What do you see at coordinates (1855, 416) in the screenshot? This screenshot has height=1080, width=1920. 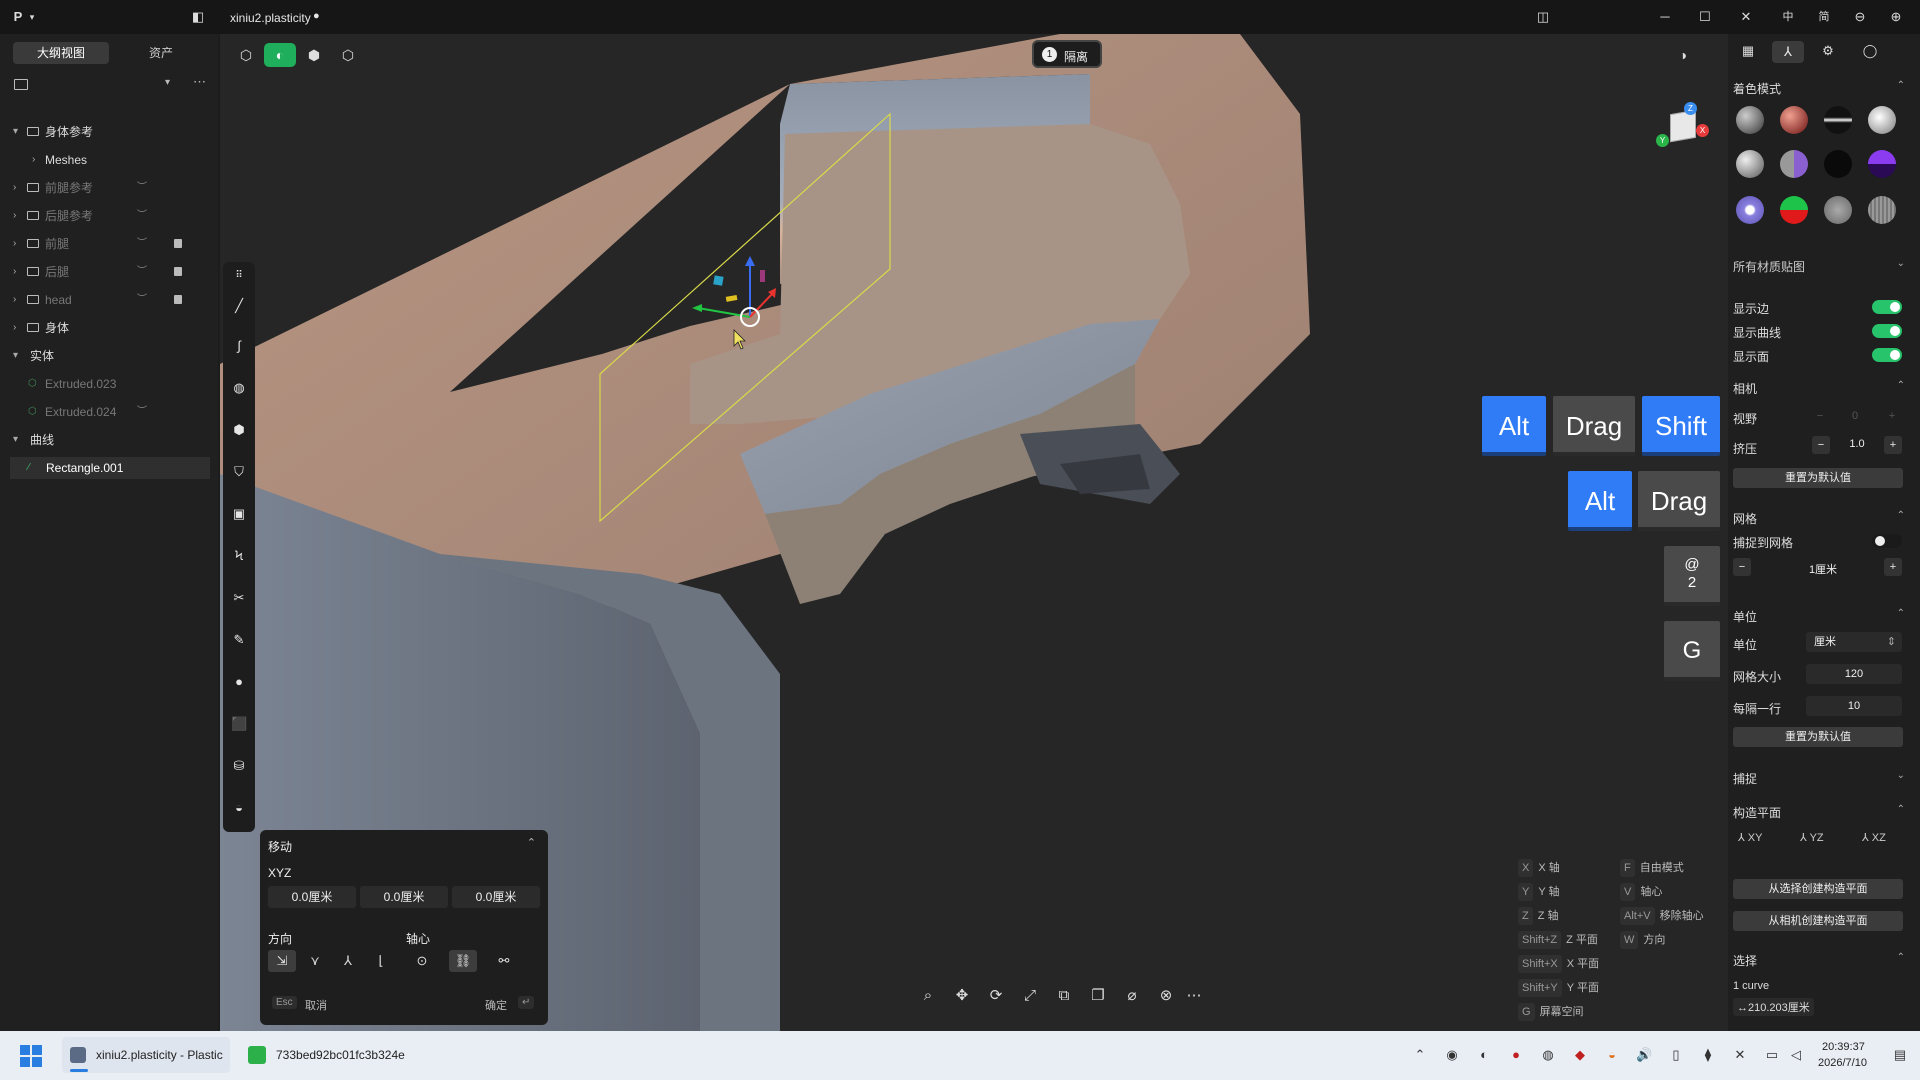 I see `fov-value: 0` at bounding box center [1855, 416].